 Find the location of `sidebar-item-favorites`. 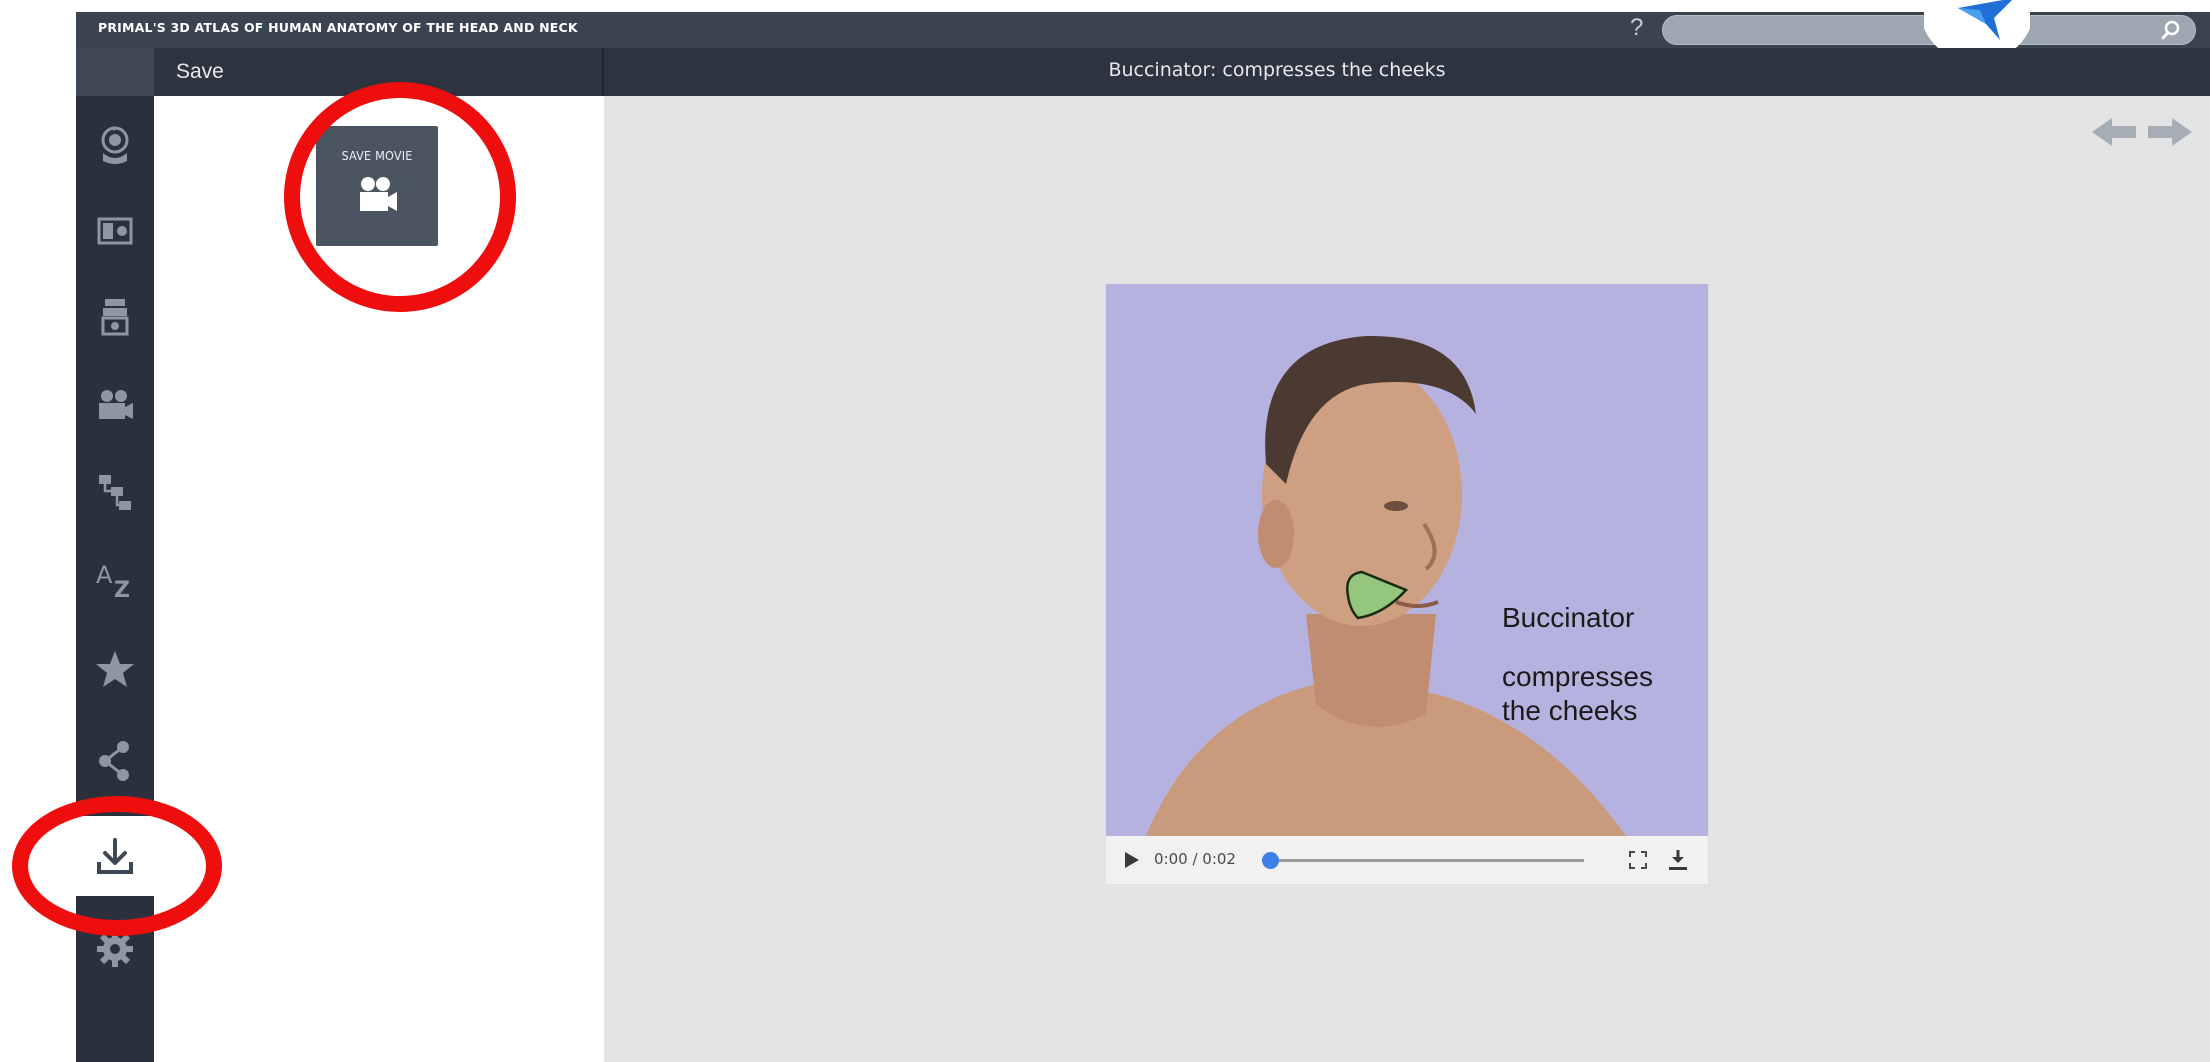

sidebar-item-favorites is located at coordinates (115, 669).